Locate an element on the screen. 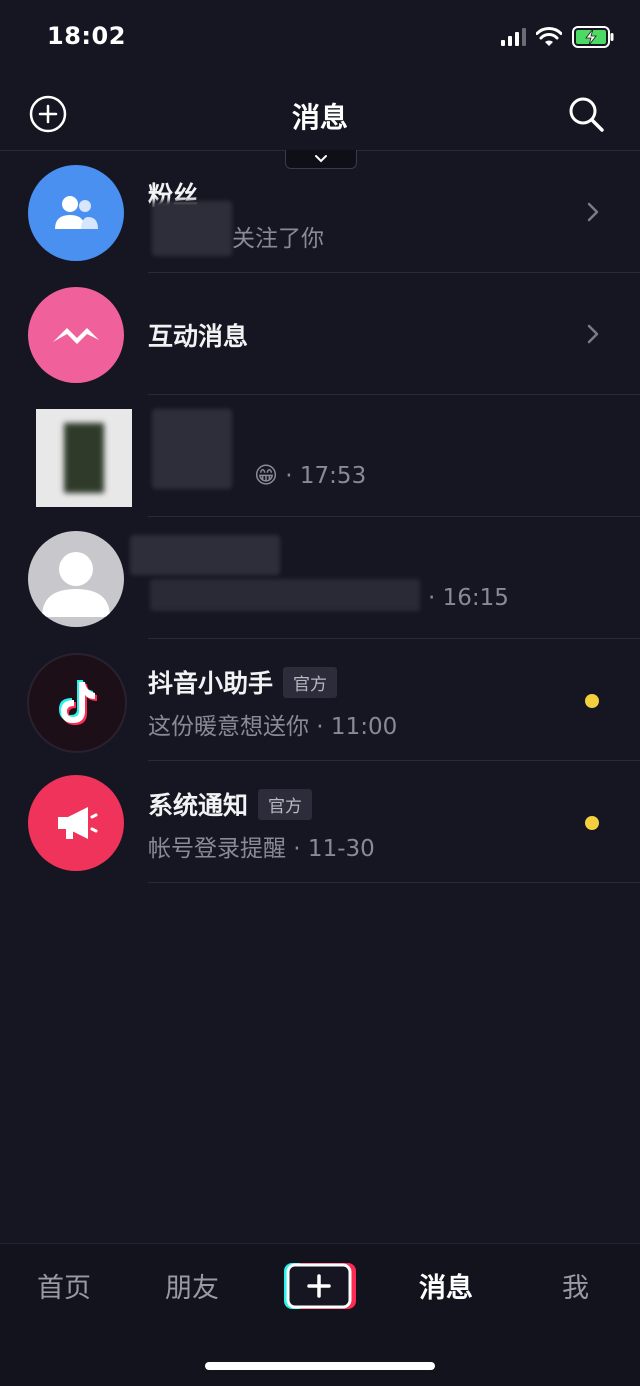 The width and height of the screenshot is (640, 1386). tiktok-logo-icon is located at coordinates (78, 702).